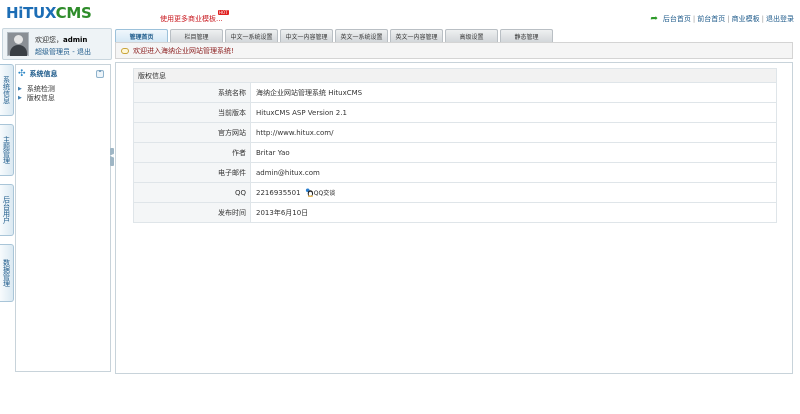 Image resolution: width=800 pixels, height=414 pixels. I want to click on bottom-blank-area, so click(400, 396).